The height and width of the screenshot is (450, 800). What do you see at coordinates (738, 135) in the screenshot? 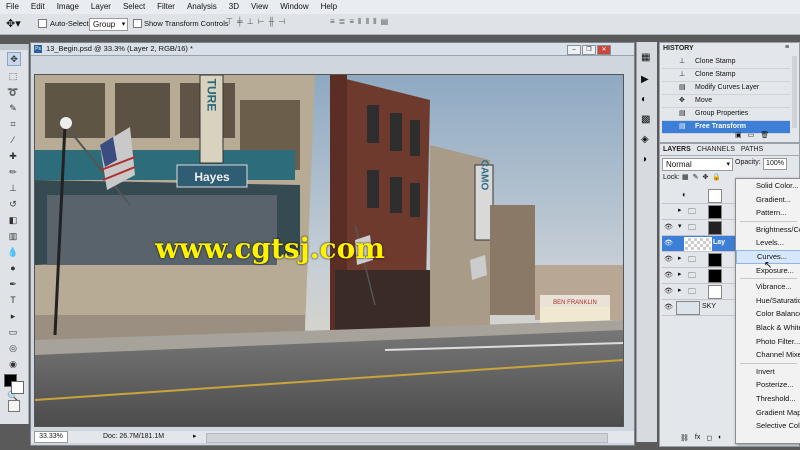
I see `new-document-from-state-icon: ▣` at bounding box center [738, 135].